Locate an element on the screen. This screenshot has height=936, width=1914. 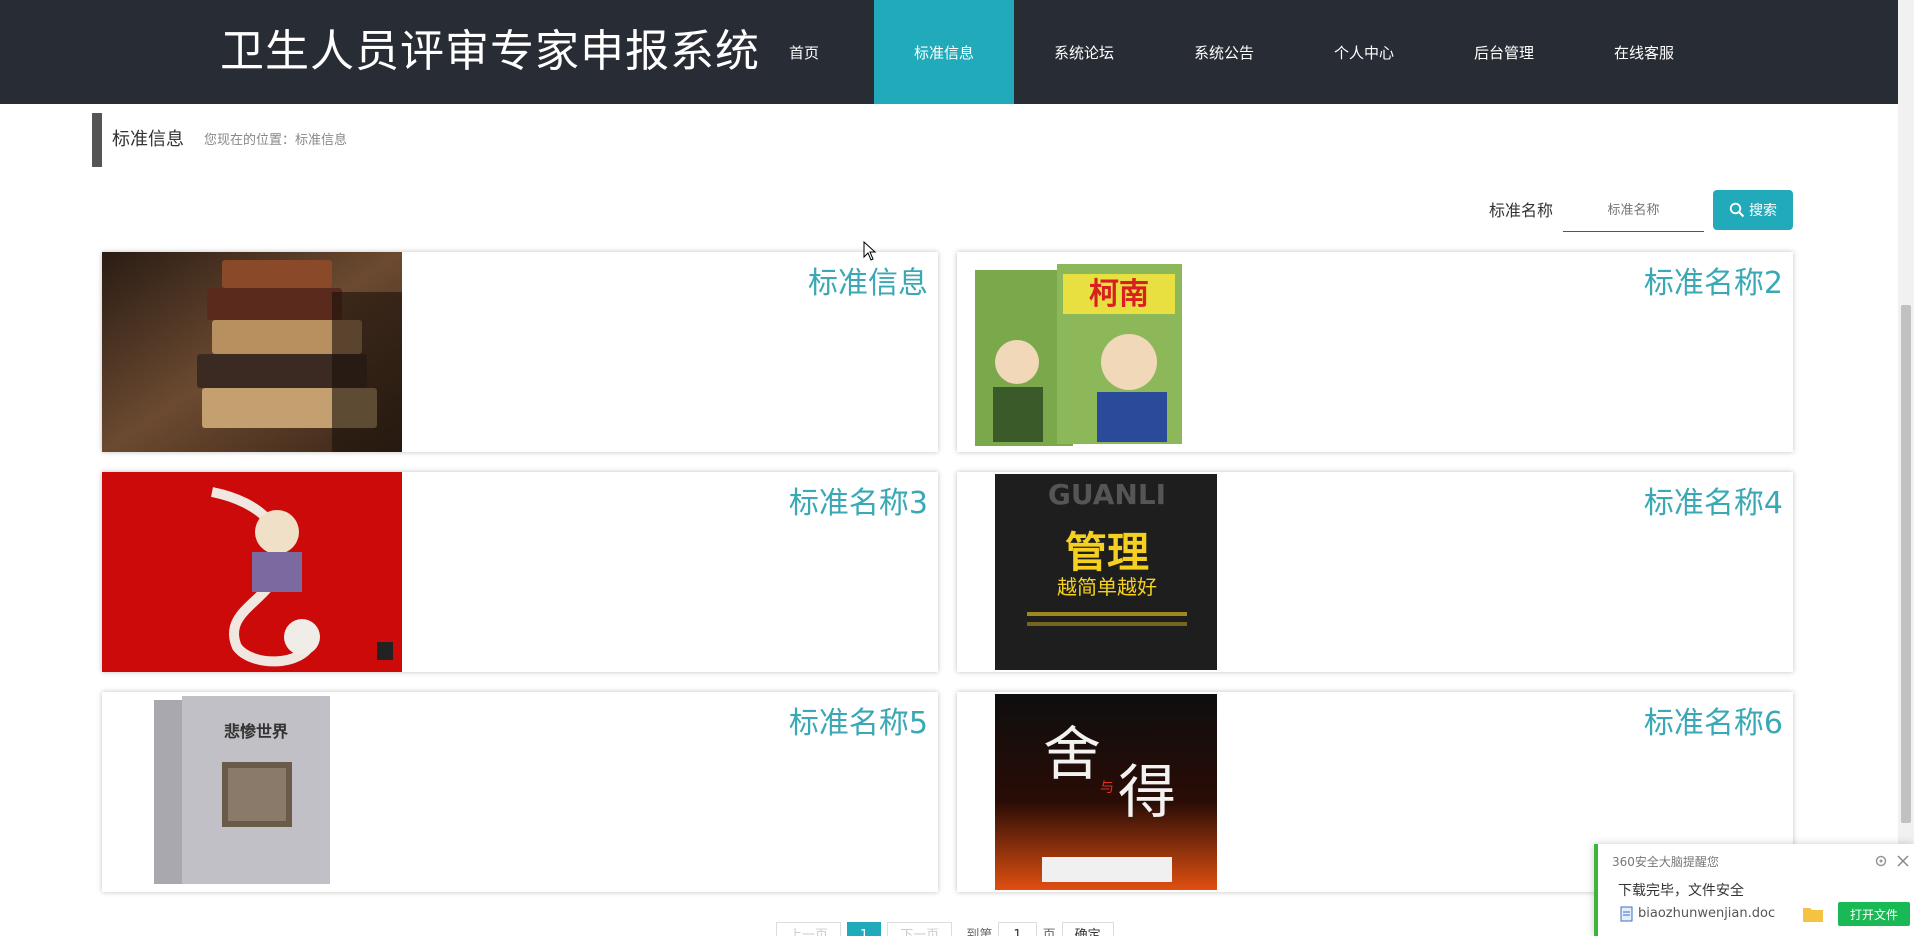
next-page-button: 下一页 is located at coordinates (920, 929).